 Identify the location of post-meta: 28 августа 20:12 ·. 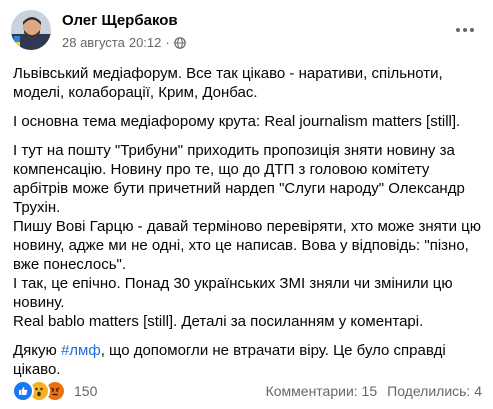
(124, 42).